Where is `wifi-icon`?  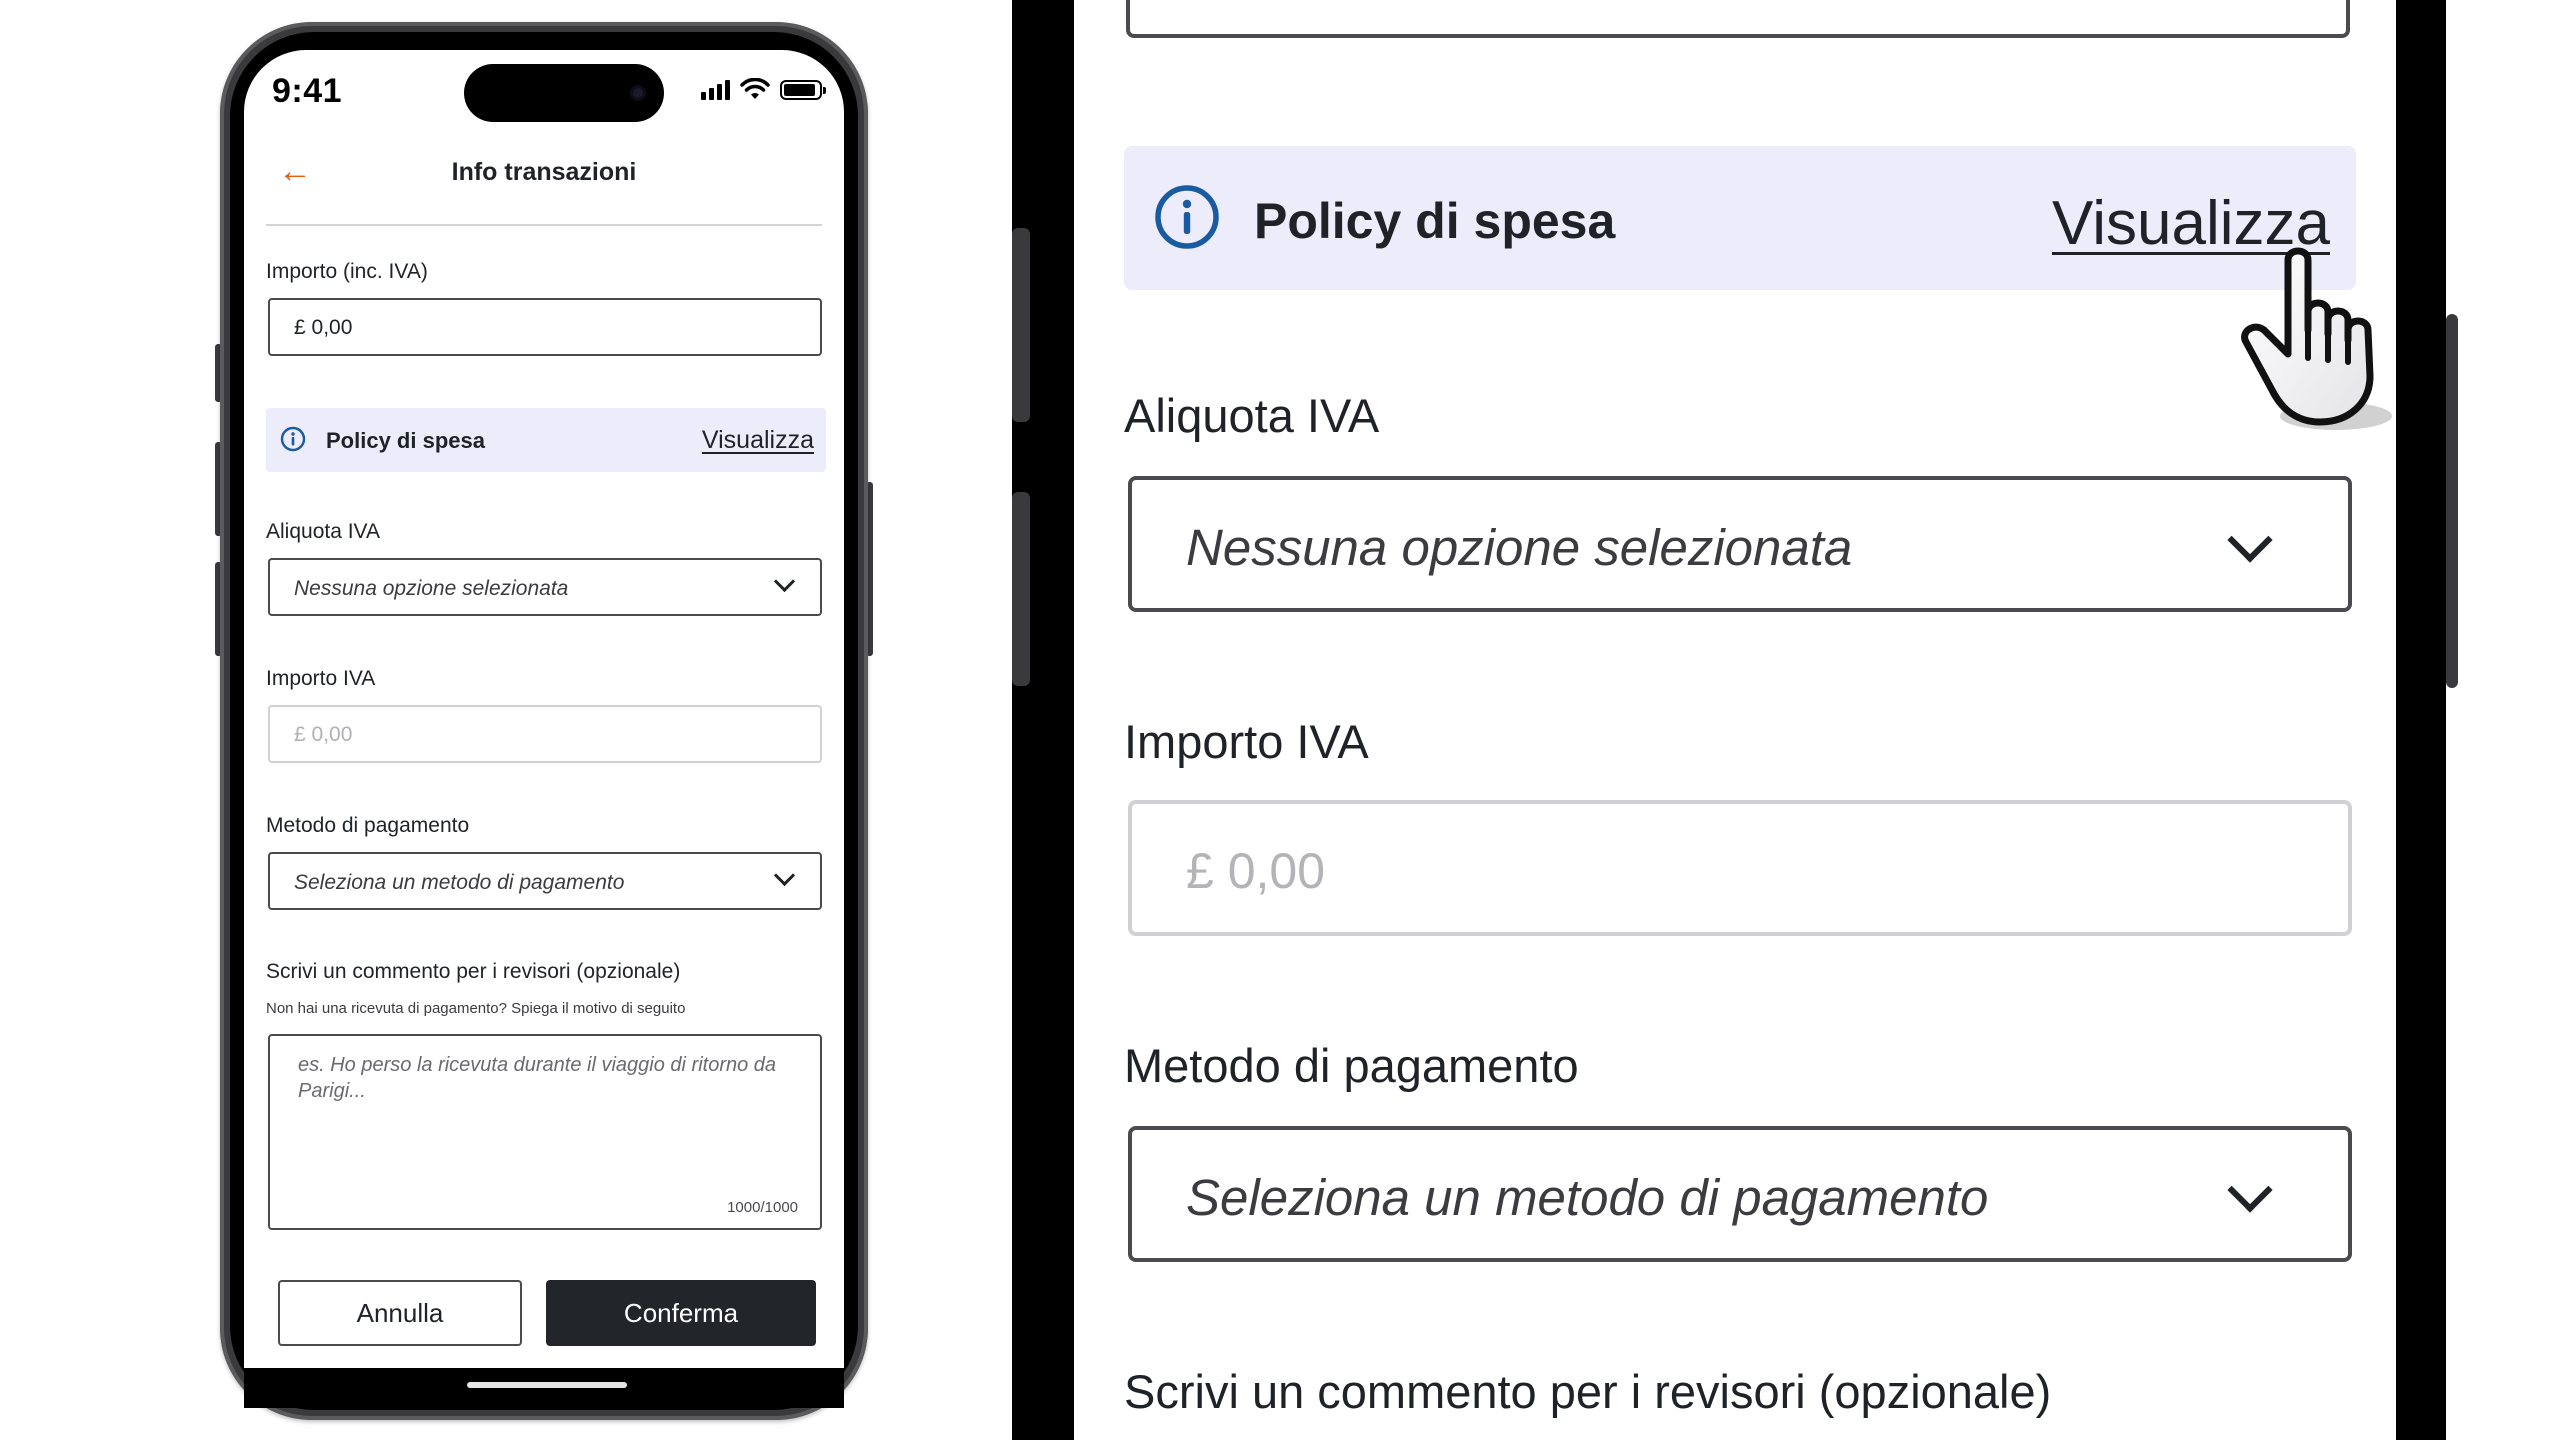 wifi-icon is located at coordinates (755, 88).